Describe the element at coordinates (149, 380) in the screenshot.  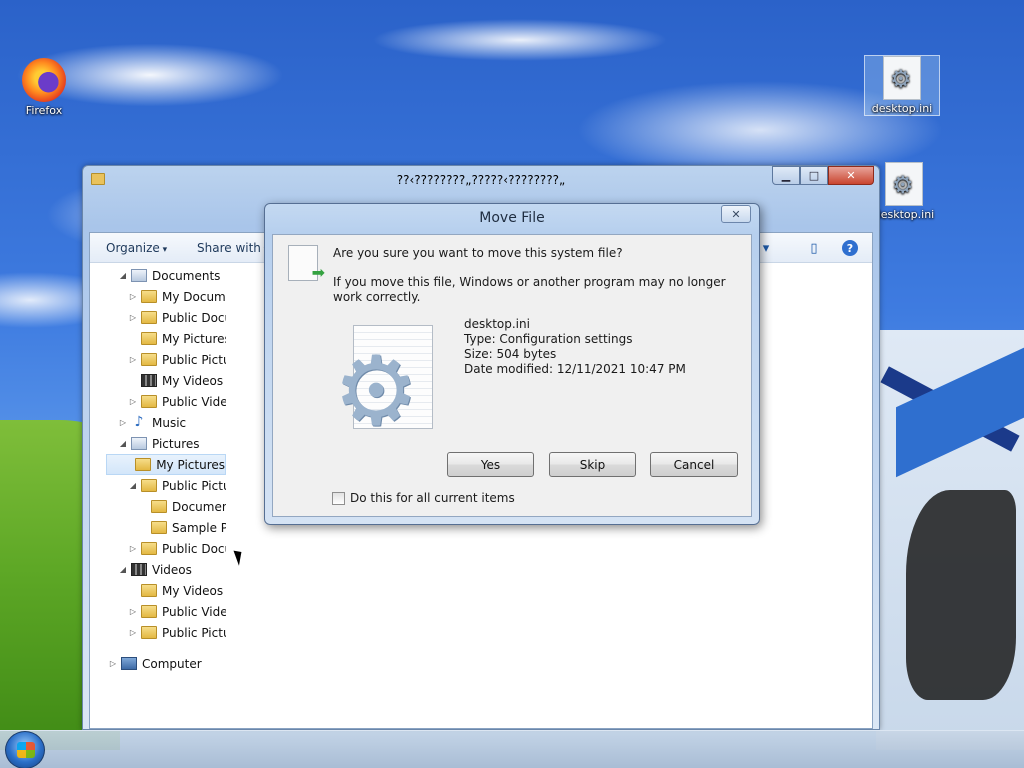
I see `video-folder-icon` at that location.